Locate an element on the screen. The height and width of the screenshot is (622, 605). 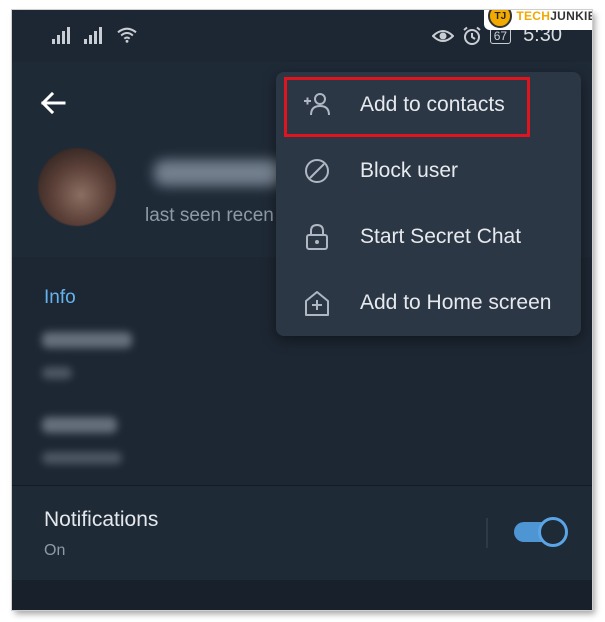
alarm-icon is located at coordinates (472, 35).